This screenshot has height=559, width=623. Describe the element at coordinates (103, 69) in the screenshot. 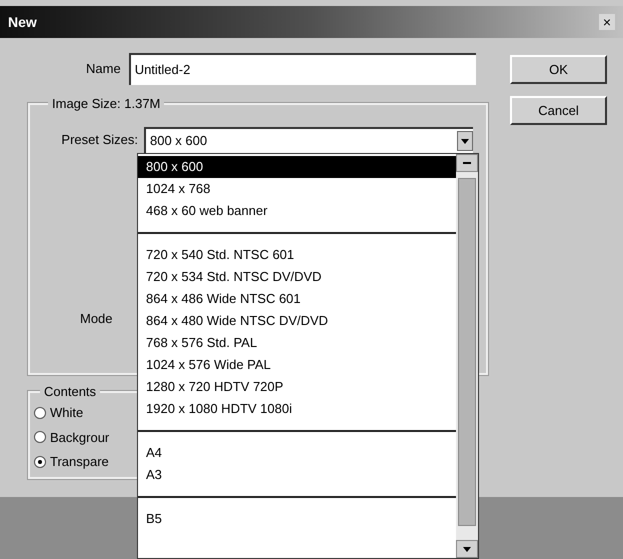

I see `field-label: Name` at that location.